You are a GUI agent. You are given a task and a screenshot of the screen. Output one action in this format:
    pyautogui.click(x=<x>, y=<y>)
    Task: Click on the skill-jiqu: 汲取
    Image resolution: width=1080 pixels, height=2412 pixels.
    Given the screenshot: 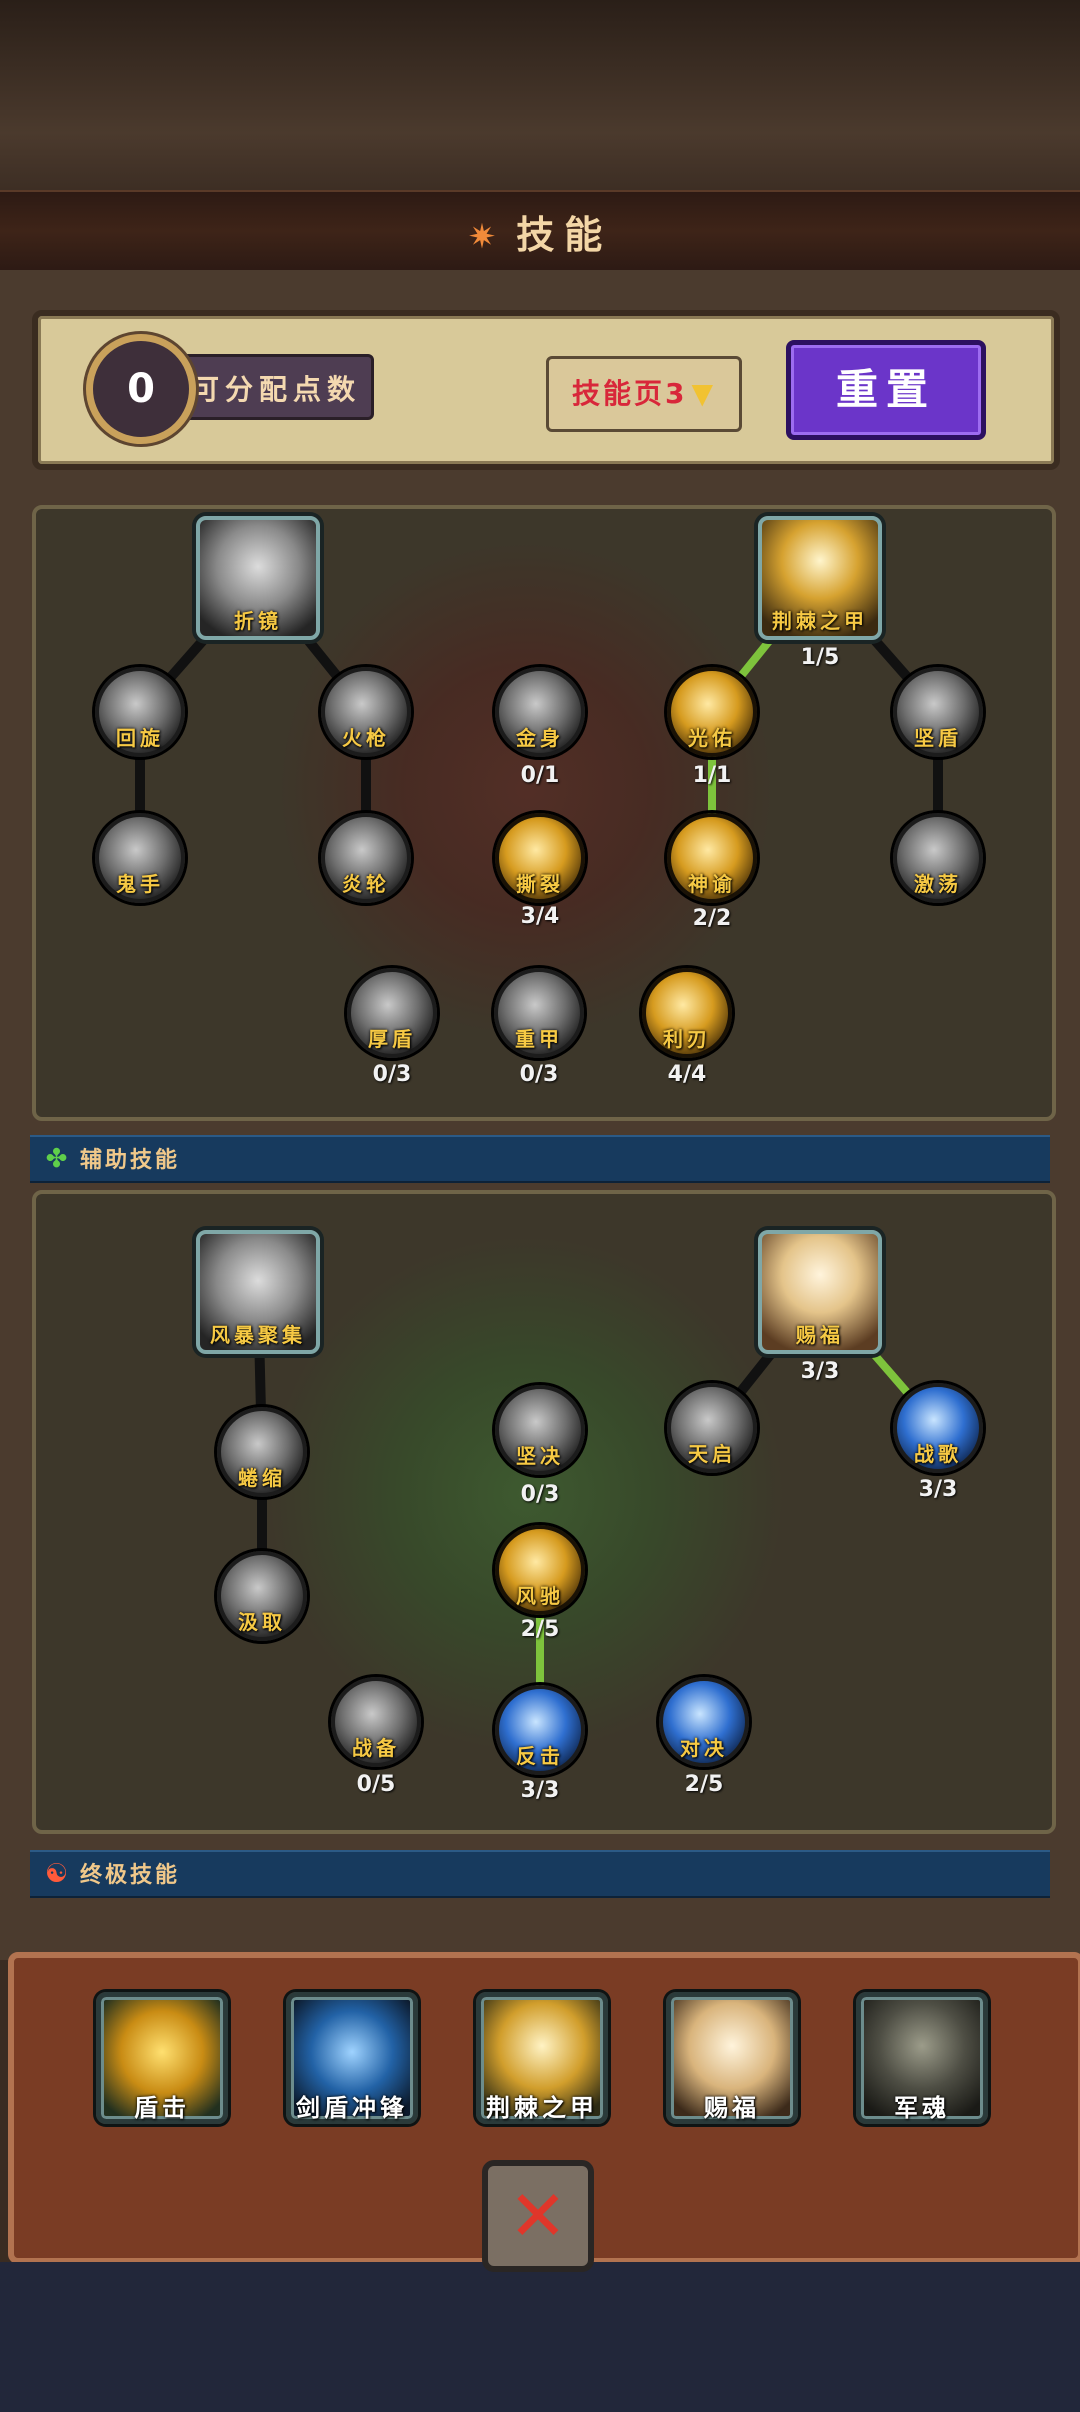 What is the action you would take?
    pyautogui.click(x=262, y=1596)
    